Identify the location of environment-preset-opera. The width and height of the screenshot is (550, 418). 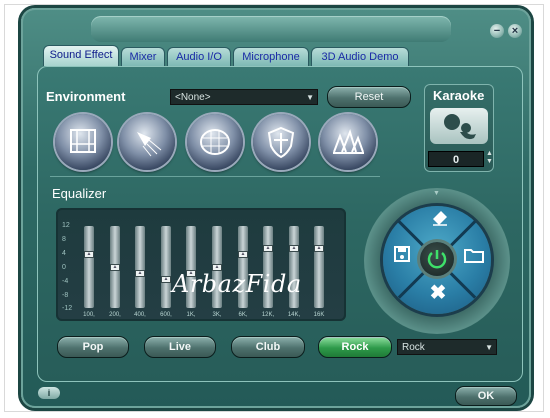
(348, 142).